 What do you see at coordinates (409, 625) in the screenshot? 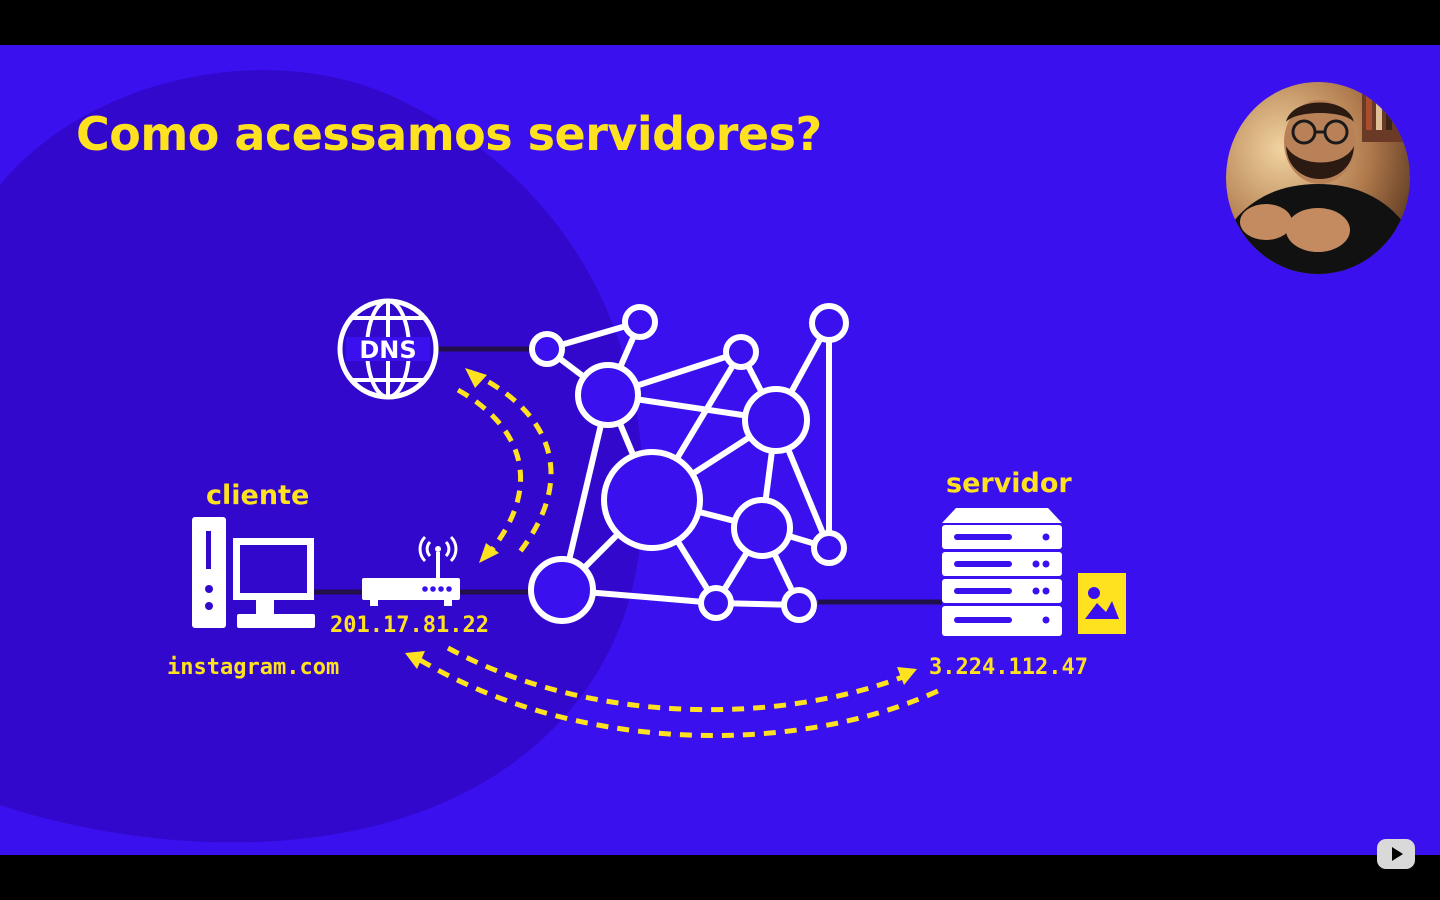
I see `router-ip: 201.17.81.22` at bounding box center [409, 625].